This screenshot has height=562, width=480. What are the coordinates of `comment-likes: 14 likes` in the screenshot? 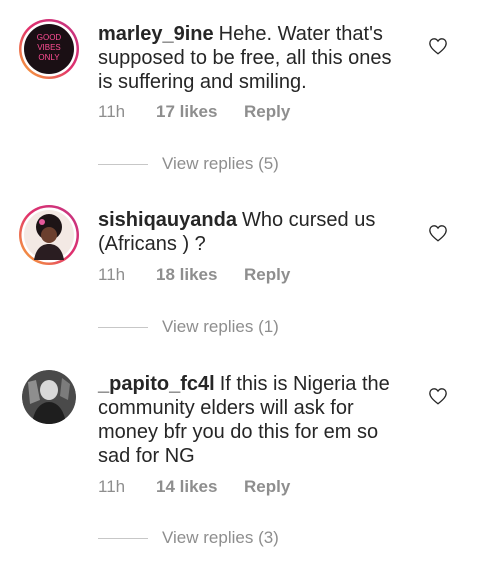 It's located at (200, 487).